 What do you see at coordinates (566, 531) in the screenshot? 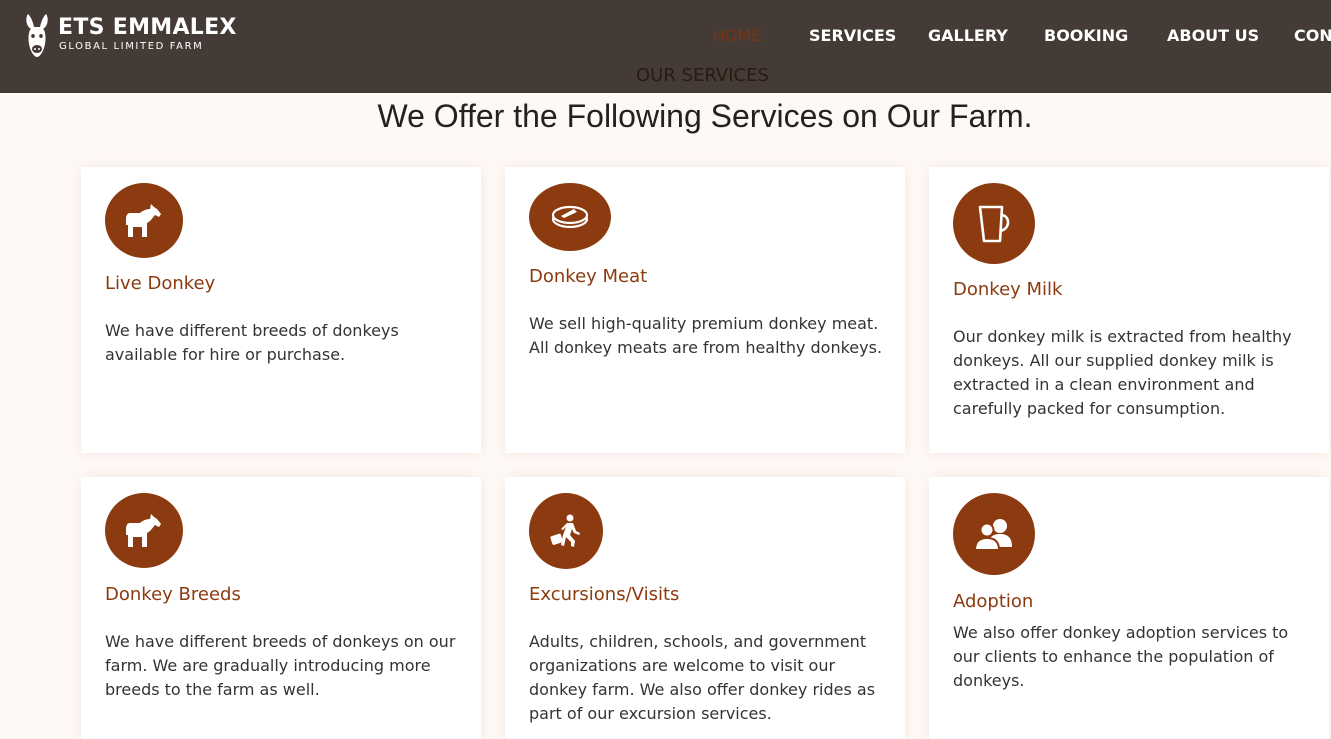
I see `traveler-icon` at bounding box center [566, 531].